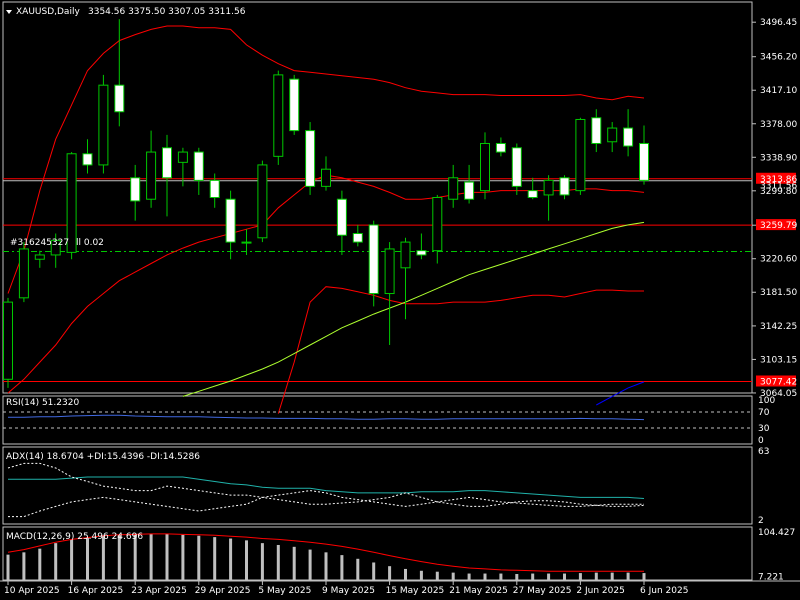 The width and height of the screenshot is (800, 600). I want to click on price-tag-label: 3311.56, so click(778, 187).